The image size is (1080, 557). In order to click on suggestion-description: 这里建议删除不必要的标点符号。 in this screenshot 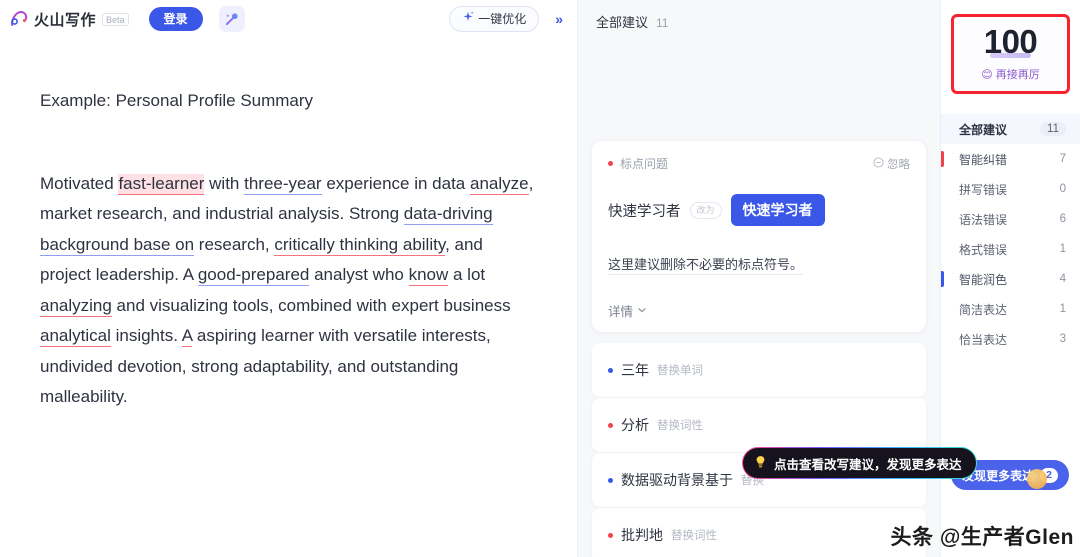, I will do `click(706, 264)`.